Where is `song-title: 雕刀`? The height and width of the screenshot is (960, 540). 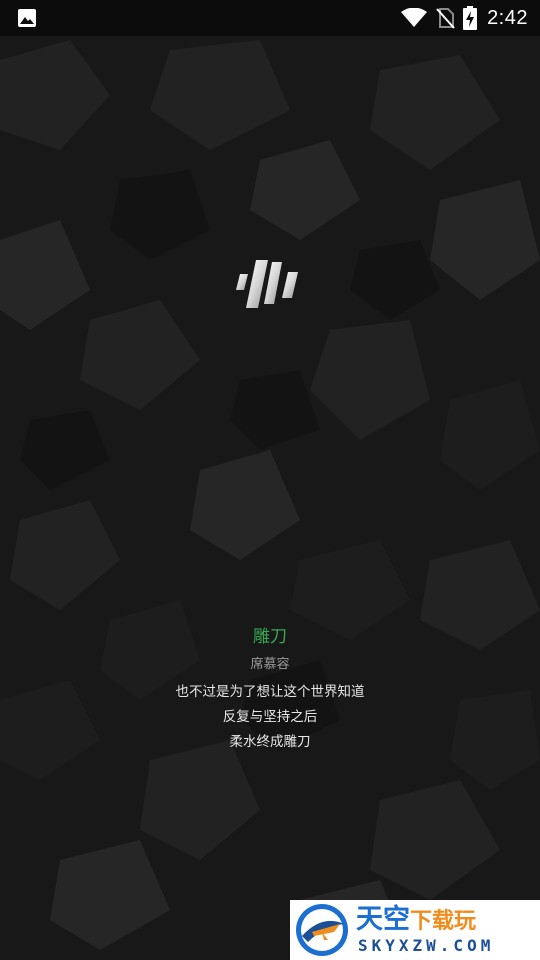
song-title: 雕刀 is located at coordinates (270, 637).